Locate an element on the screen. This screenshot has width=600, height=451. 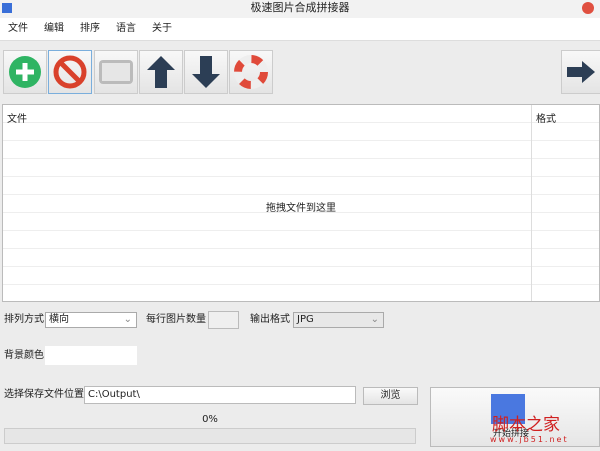
arrange-label: 排列方式 is located at coordinates (24, 319).